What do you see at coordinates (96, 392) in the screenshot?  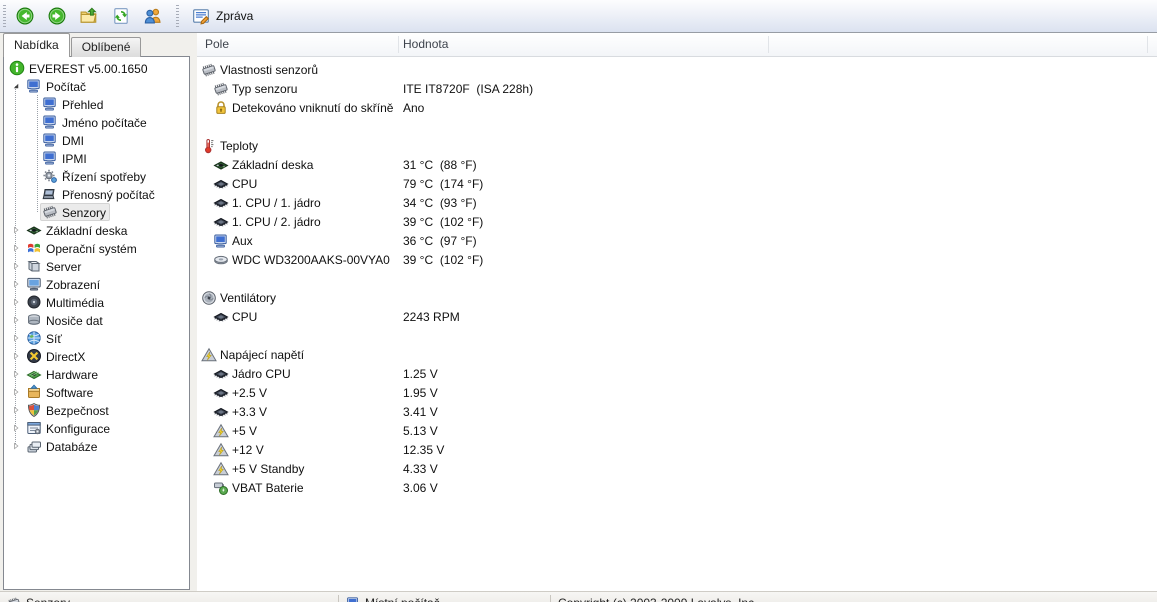 I see `tree-item-software: Software` at bounding box center [96, 392].